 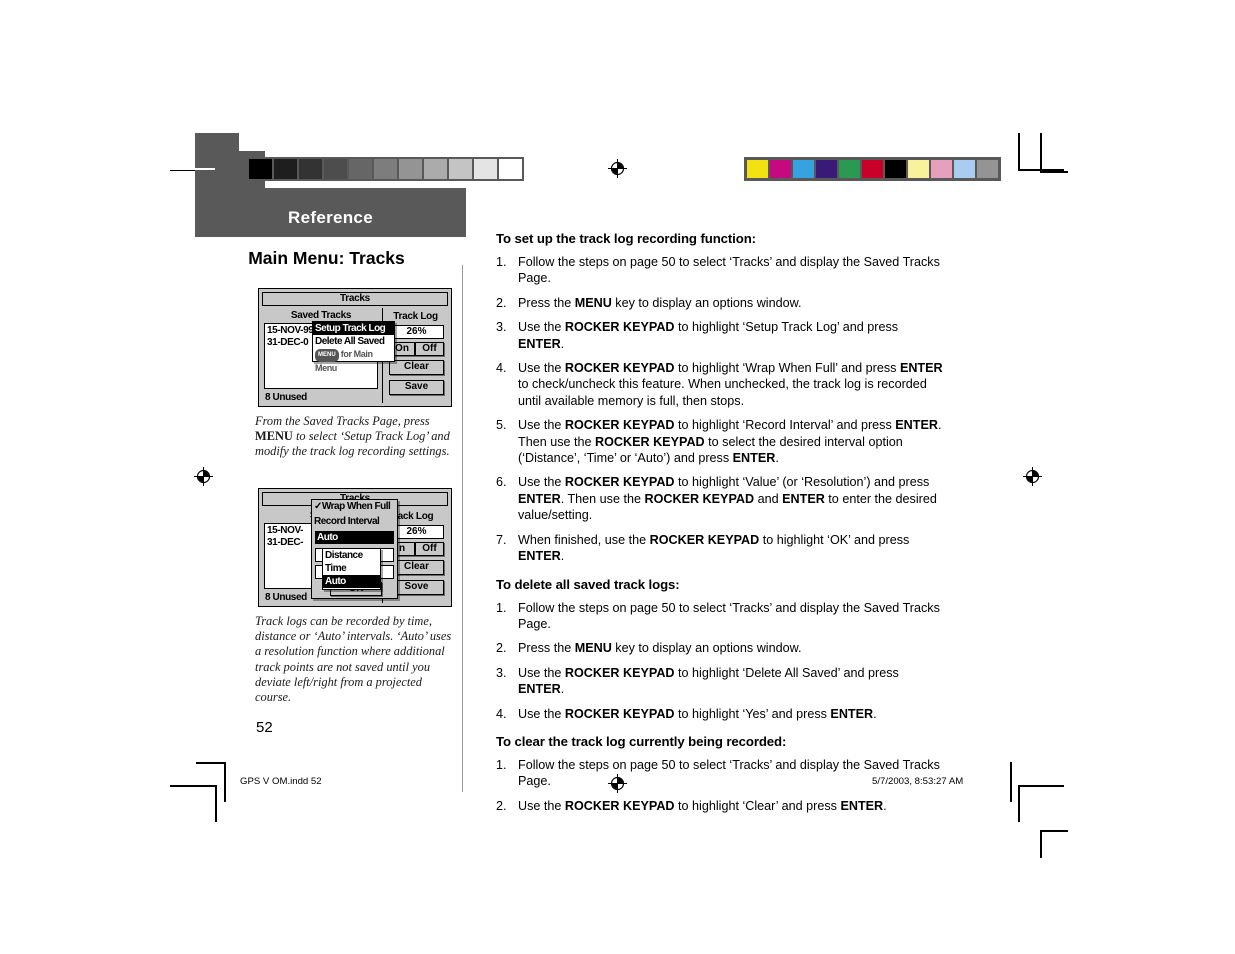 I want to click on crop-mark-bottom-right-h, so click(x=1041, y=786).